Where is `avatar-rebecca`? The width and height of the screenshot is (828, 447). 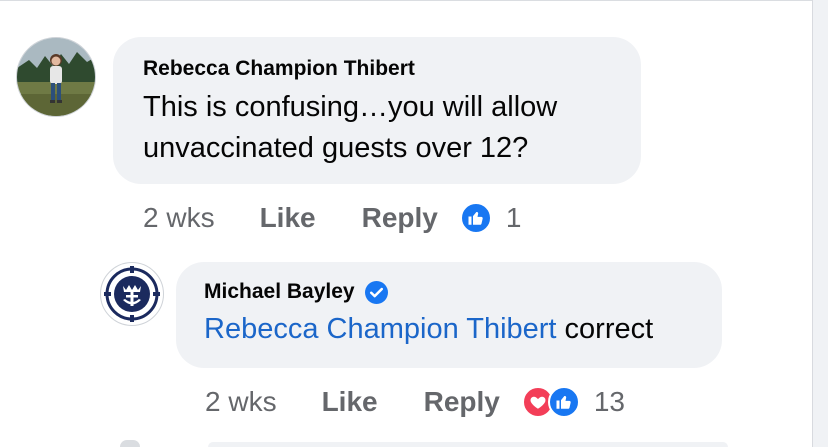 avatar-rebecca is located at coordinates (56, 77).